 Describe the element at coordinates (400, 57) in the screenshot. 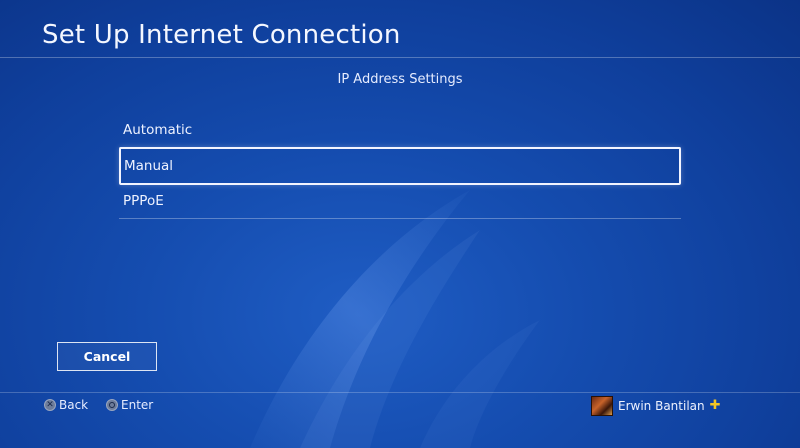

I see `title-divider` at that location.